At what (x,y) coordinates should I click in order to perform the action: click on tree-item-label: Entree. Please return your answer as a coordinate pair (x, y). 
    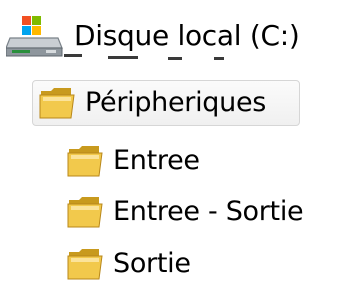
    Looking at the image, I should click on (156, 160).